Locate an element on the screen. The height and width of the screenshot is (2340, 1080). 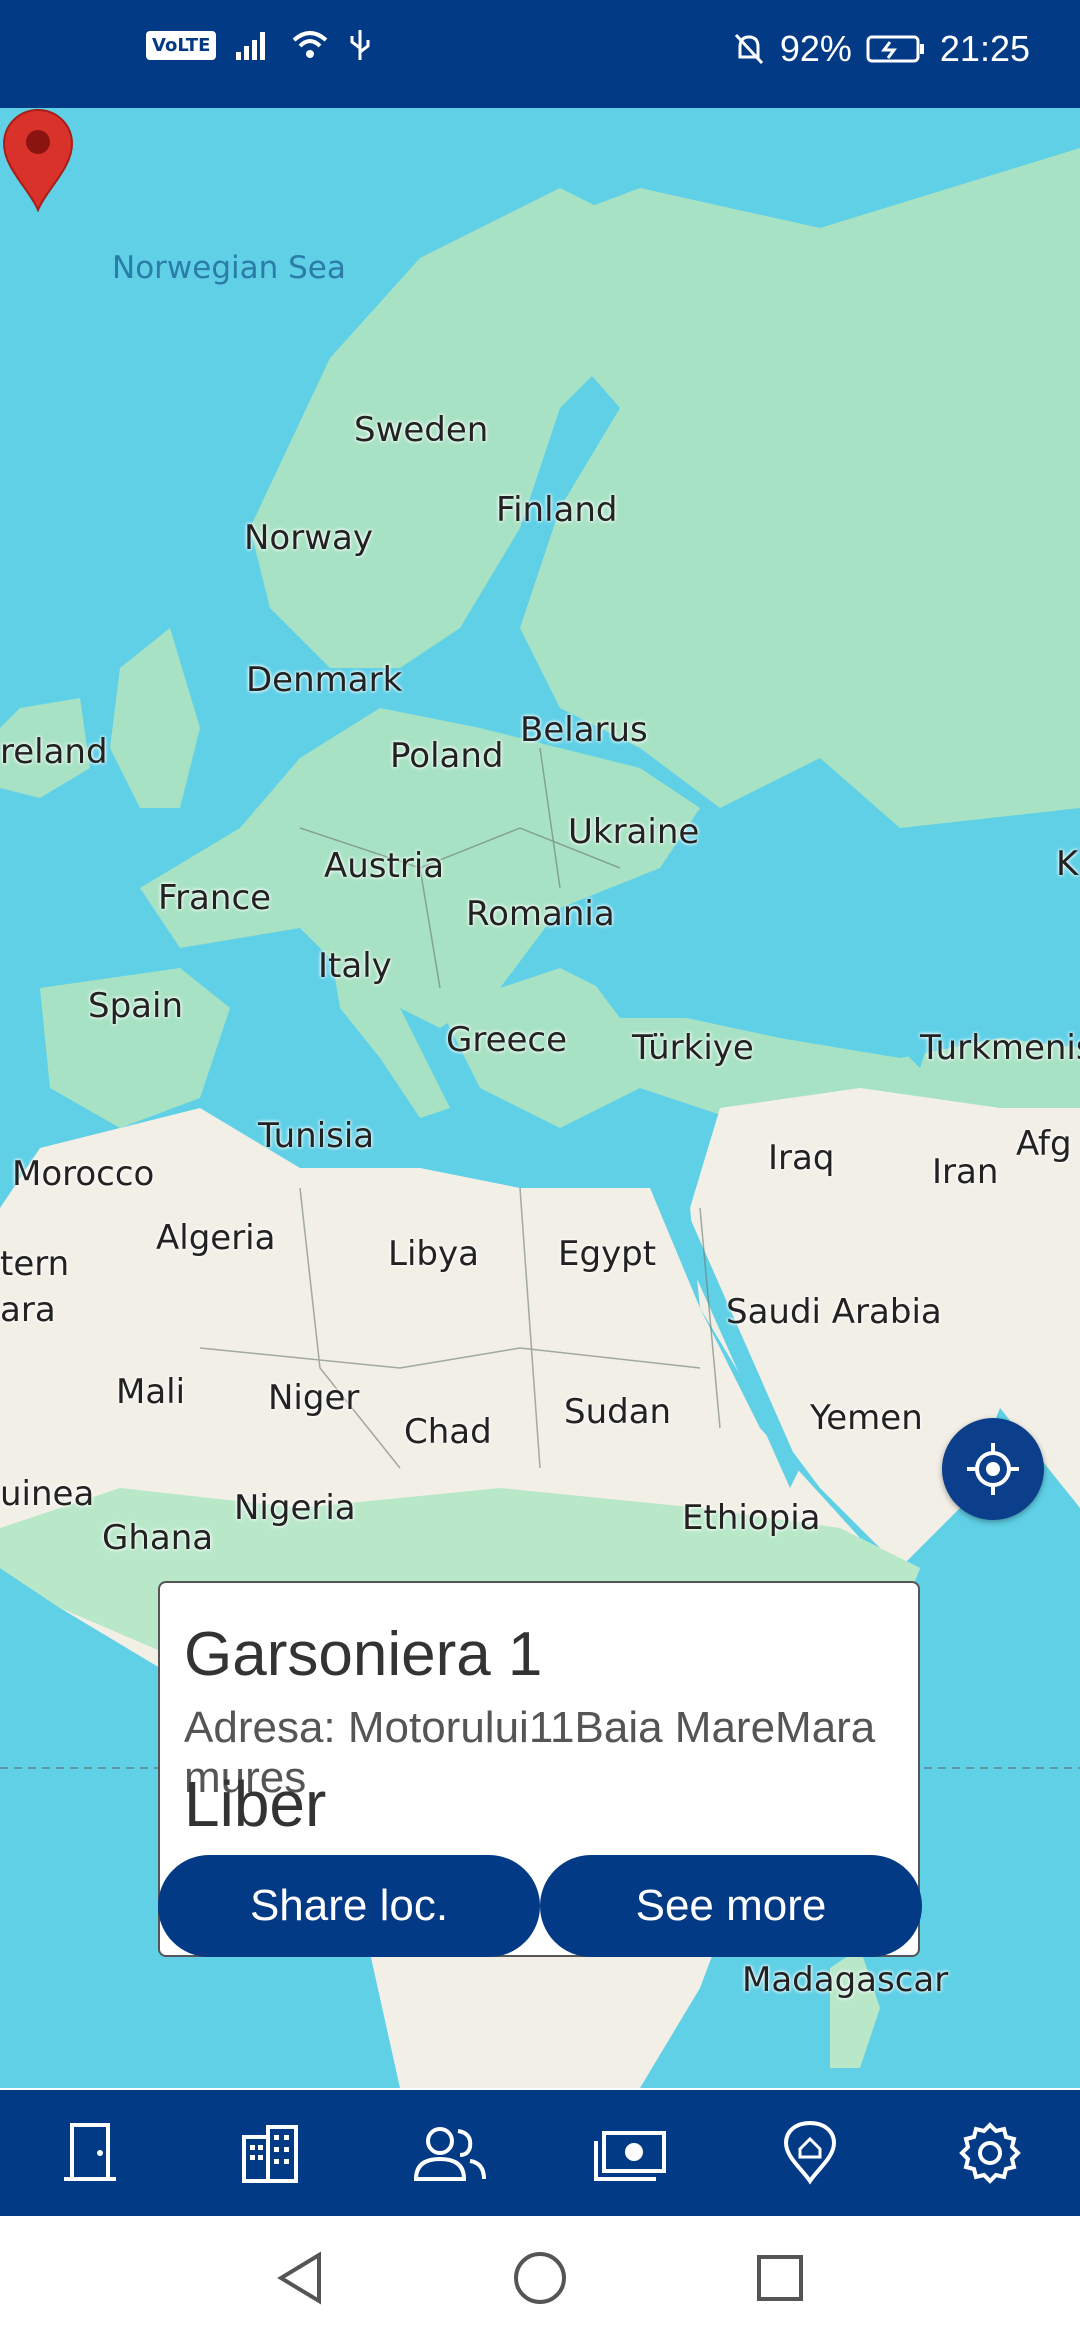
back-icon is located at coordinates (299, 2278).